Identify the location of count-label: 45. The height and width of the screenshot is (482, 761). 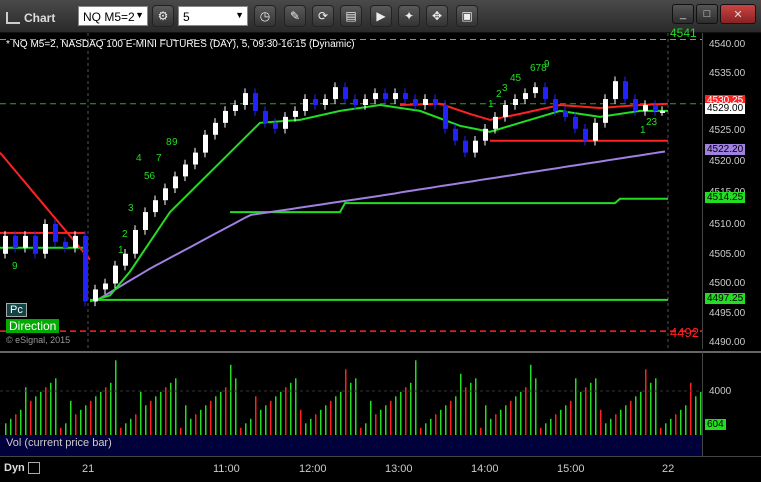
(516, 78).